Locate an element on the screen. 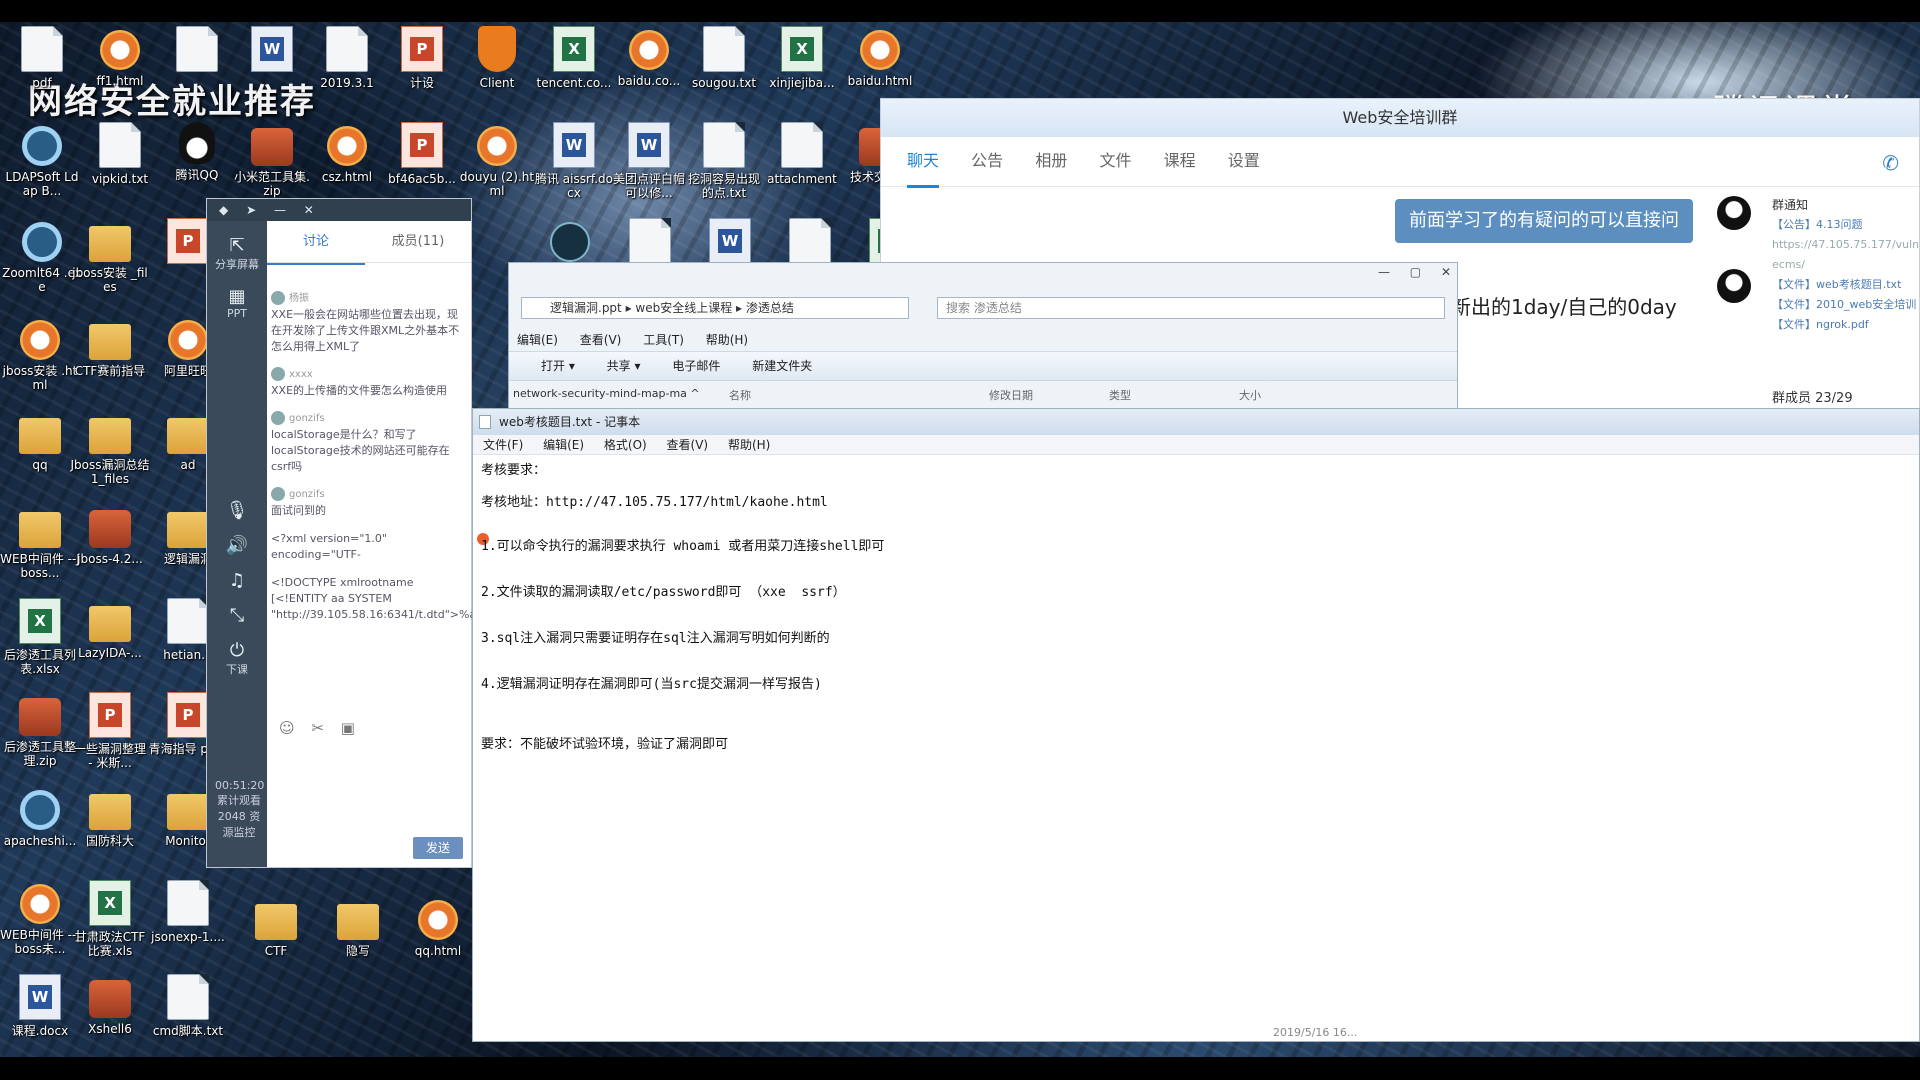 Image resolution: width=1920 pixels, height=1080 pixels. tree-item: network-security-mind-map-ma ^ is located at coordinates (606, 393).